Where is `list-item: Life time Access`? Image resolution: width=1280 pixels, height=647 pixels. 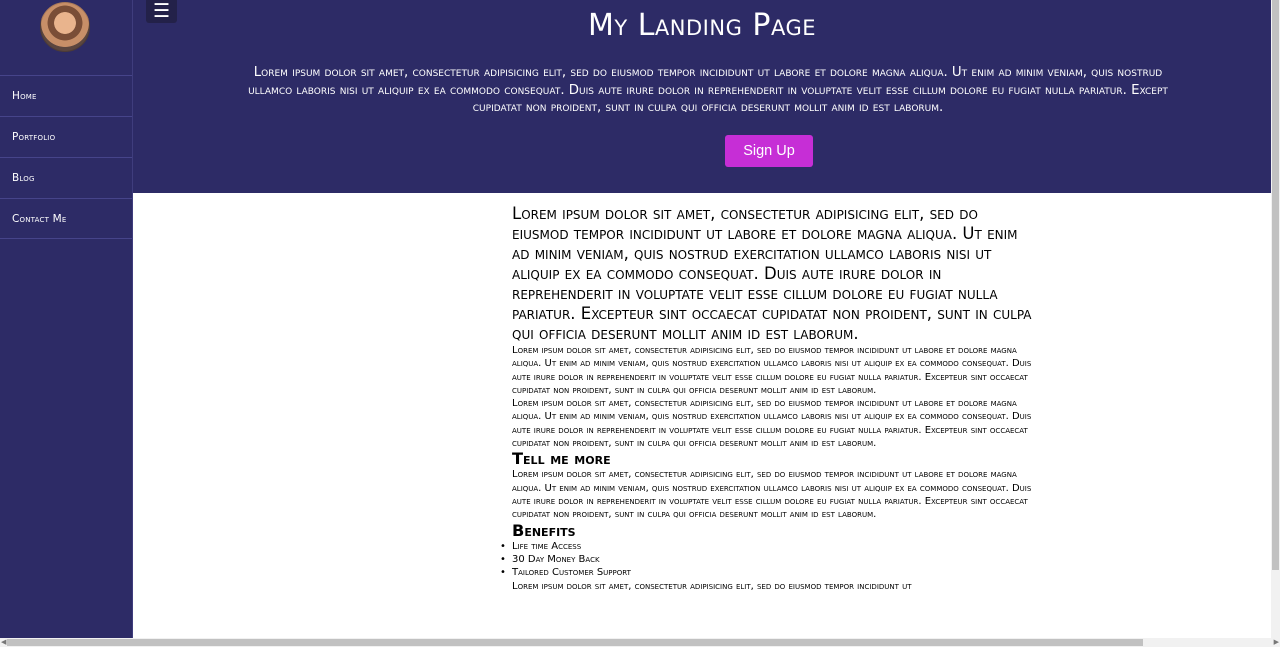
list-item: Life time Access is located at coordinates (773, 546).